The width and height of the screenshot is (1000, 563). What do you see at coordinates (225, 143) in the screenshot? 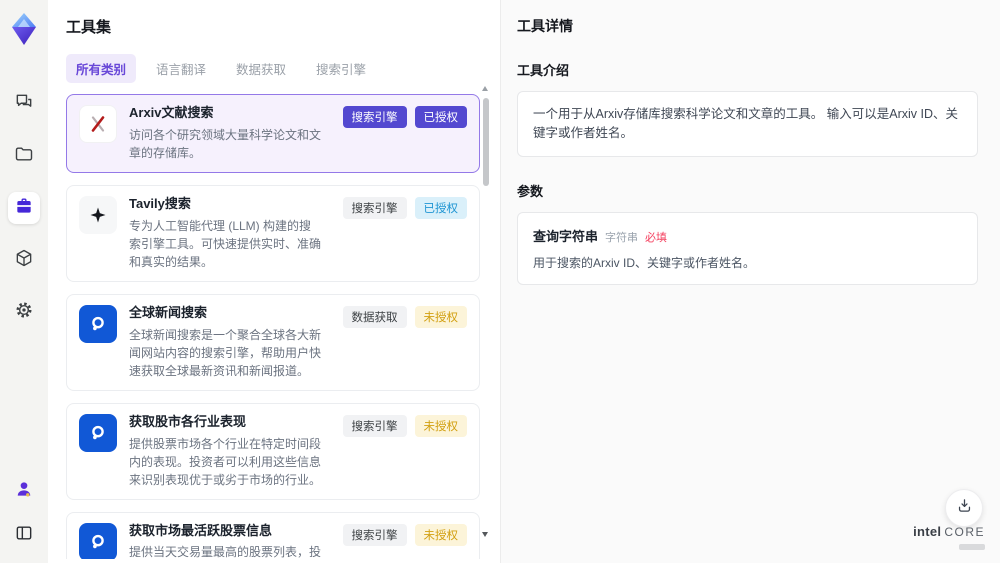
I see `tool-description: 访问各个研究领域大量科学论文和文章的存储库。` at bounding box center [225, 143].